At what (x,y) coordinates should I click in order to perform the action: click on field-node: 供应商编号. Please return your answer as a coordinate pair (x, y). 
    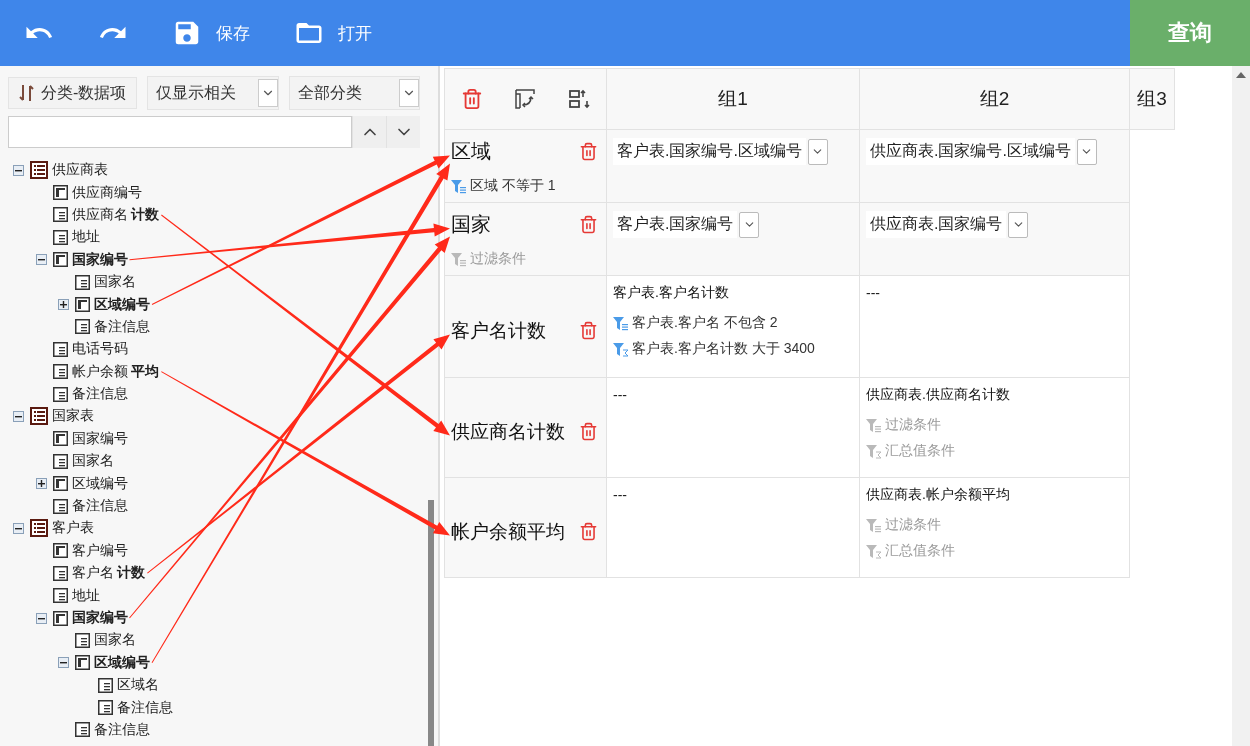
    Looking at the image, I should click on (106, 192).